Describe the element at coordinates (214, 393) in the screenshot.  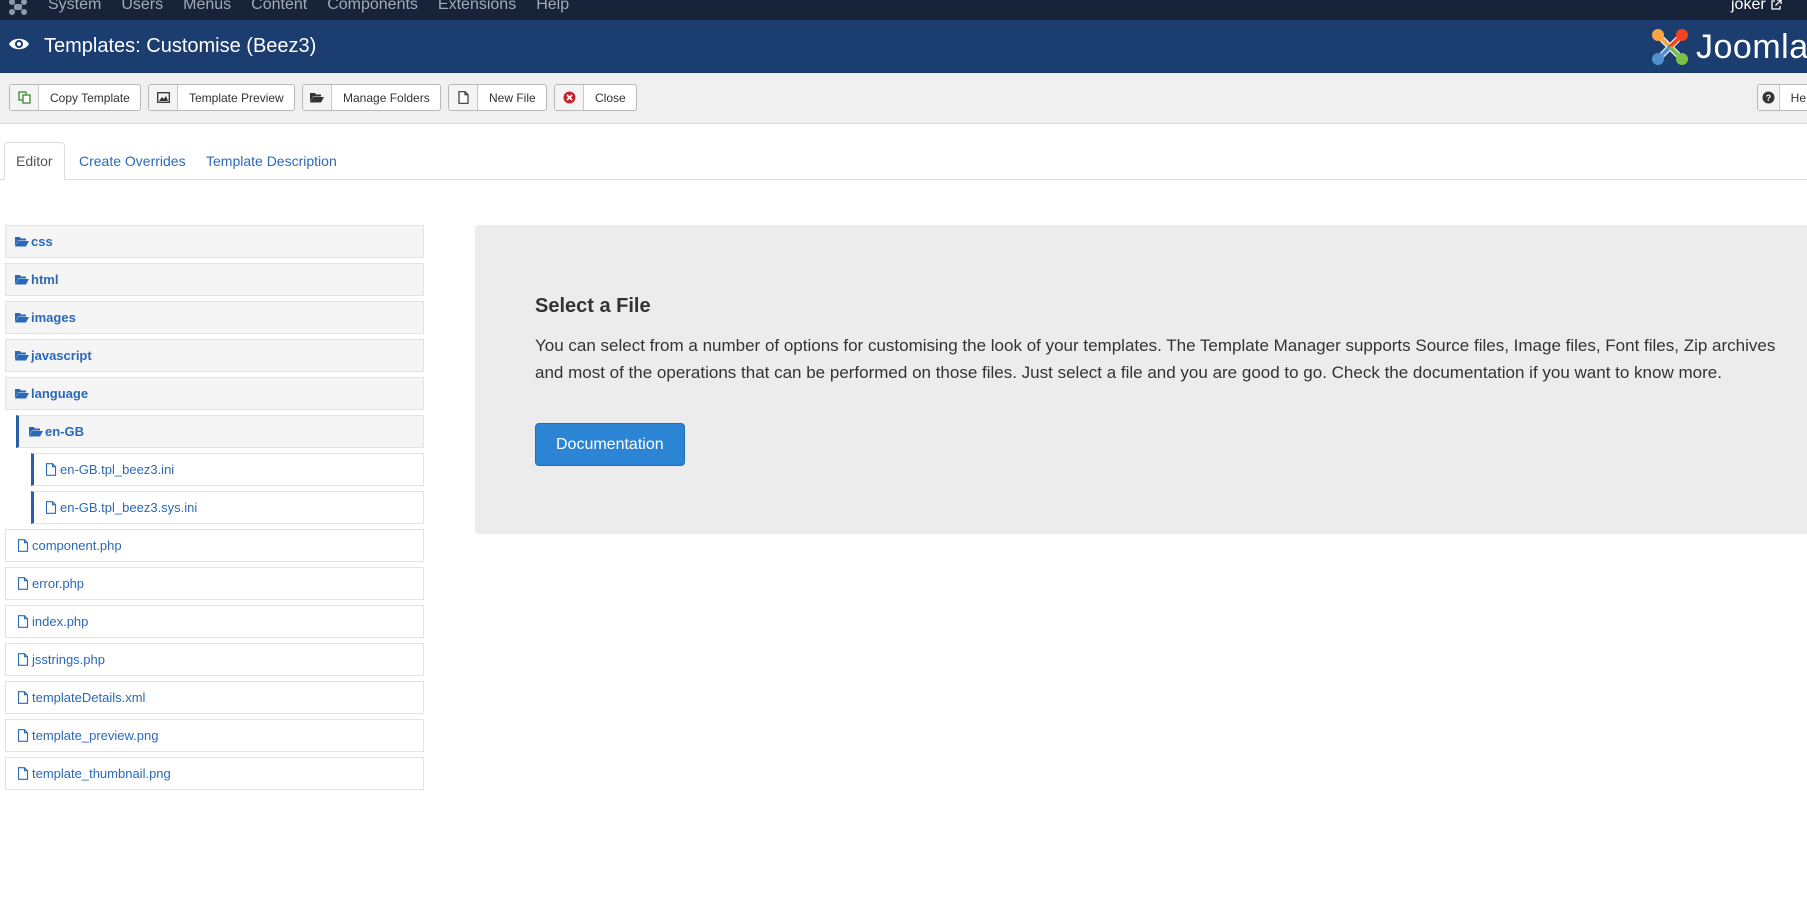
I see `tree-folder-language: language` at that location.